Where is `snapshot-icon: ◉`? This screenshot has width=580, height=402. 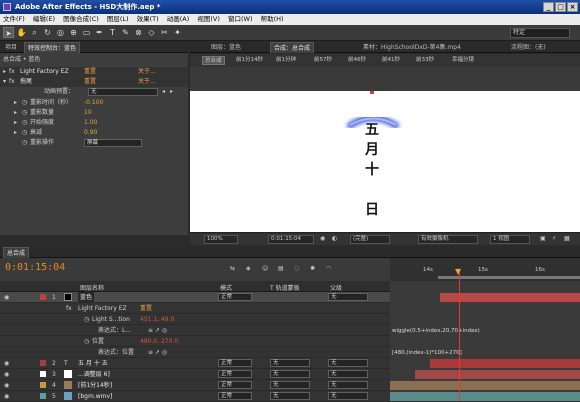 snapshot-icon: ◉ is located at coordinates (322, 238).